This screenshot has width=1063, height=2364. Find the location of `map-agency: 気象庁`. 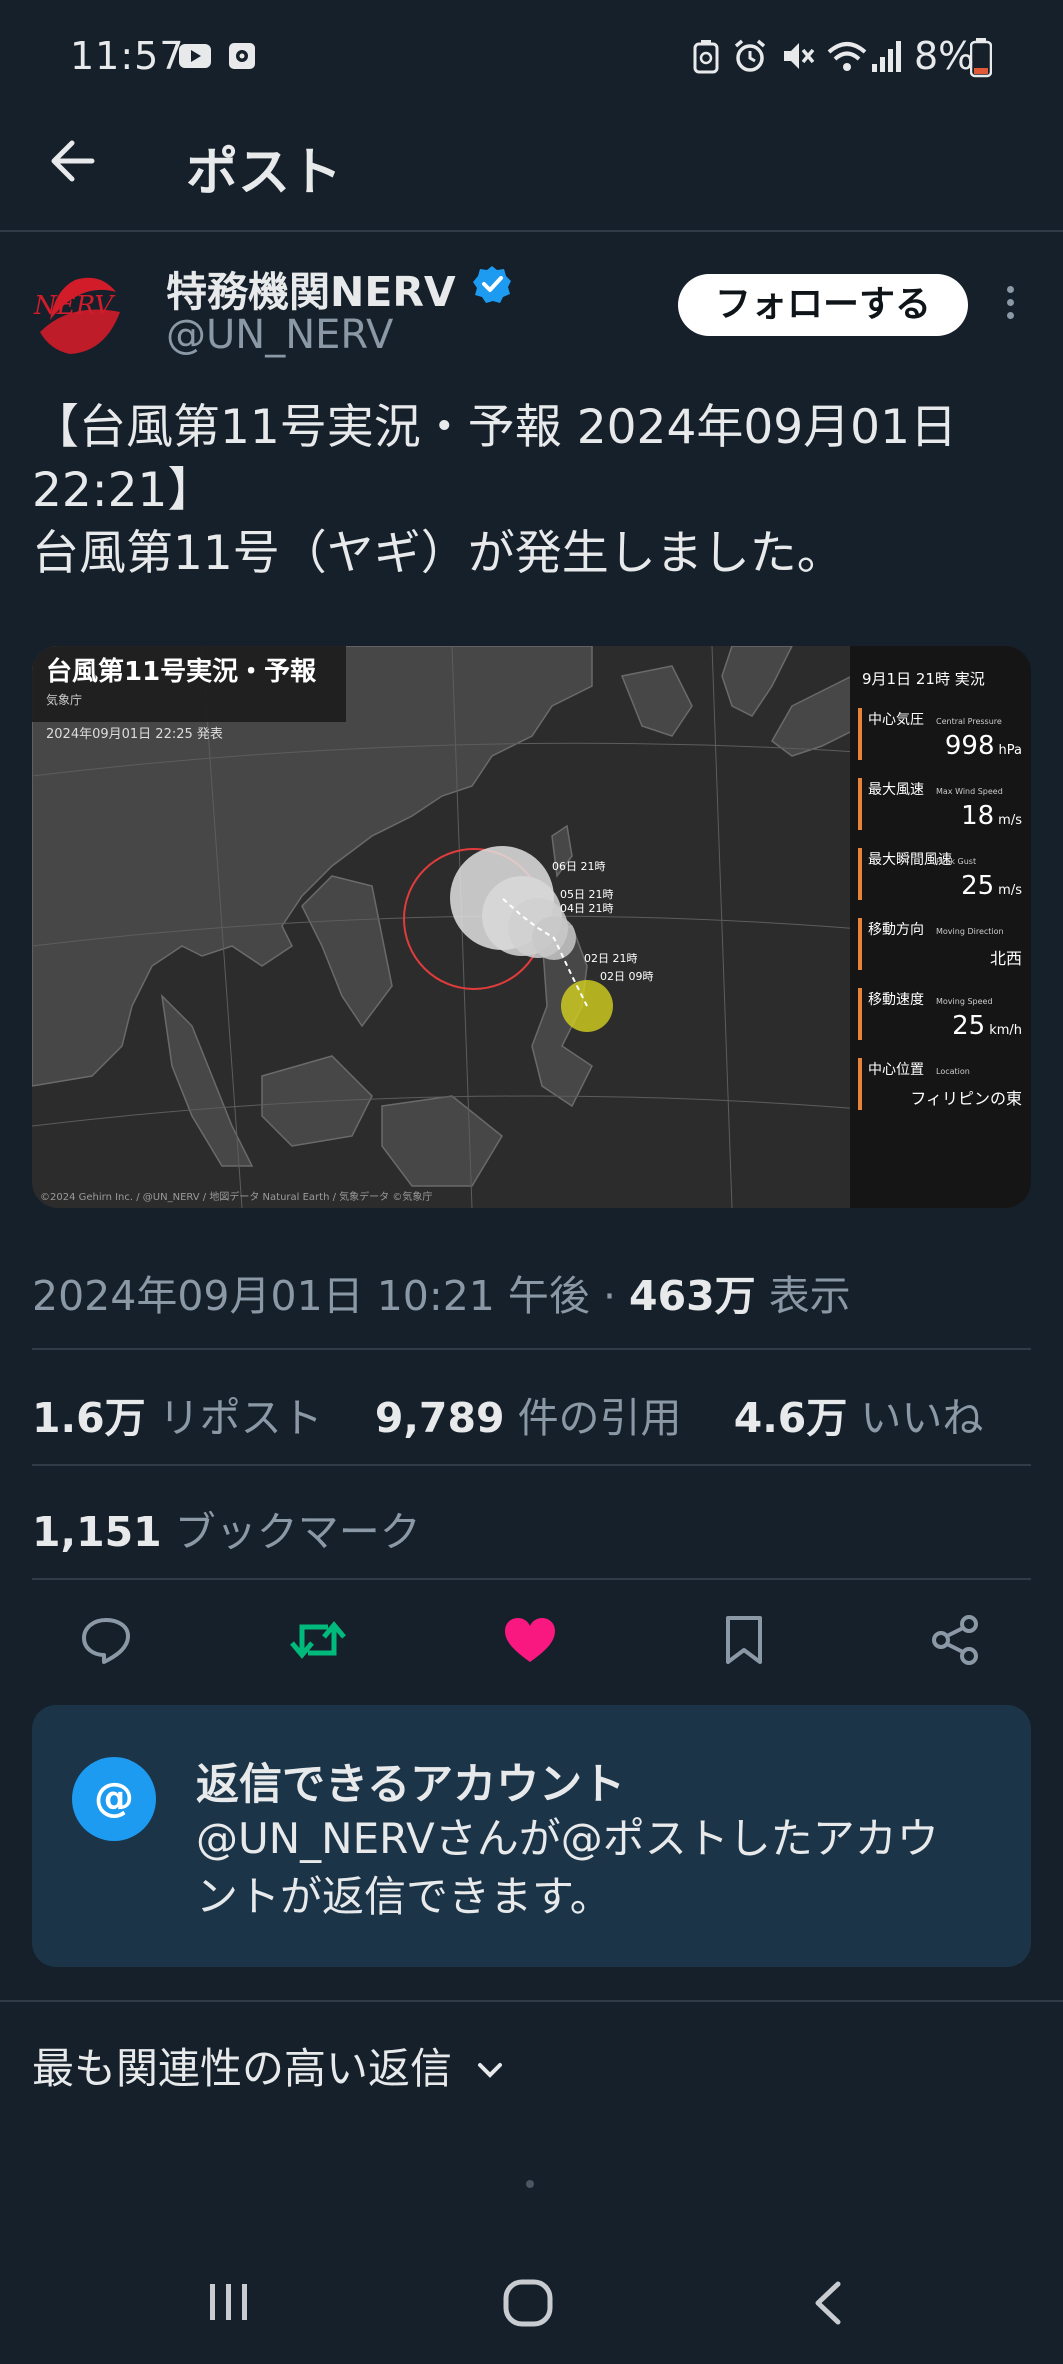

map-agency: 気象庁 is located at coordinates (64, 699).